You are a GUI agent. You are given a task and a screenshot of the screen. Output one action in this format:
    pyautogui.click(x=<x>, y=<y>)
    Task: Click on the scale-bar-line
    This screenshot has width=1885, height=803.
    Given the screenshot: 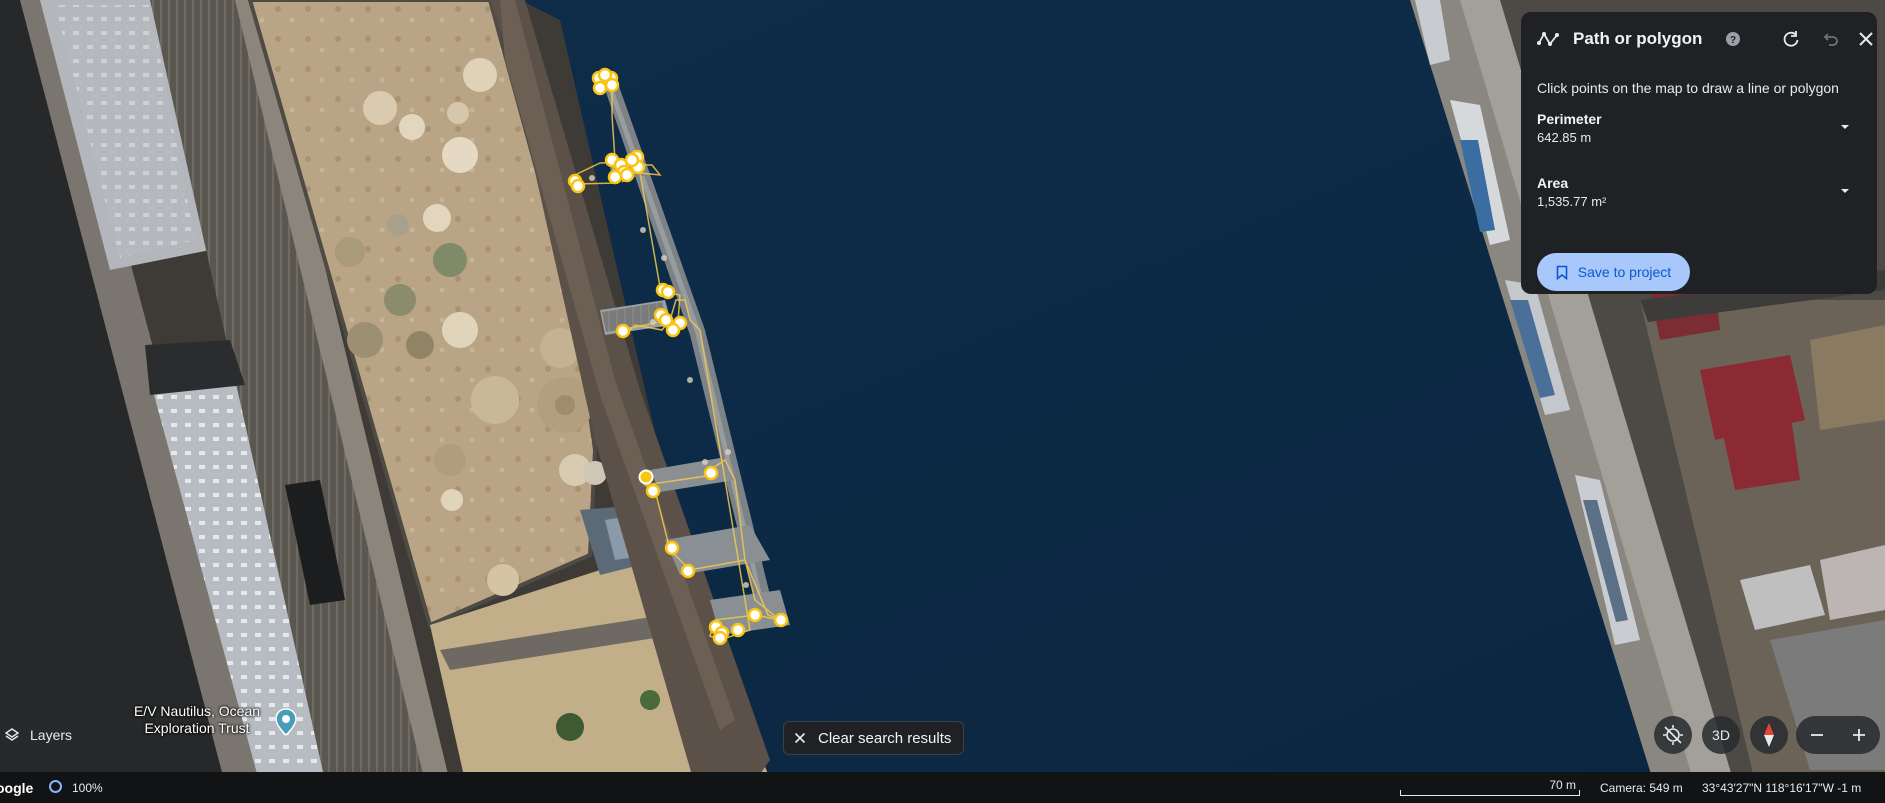 What is the action you would take?
    pyautogui.click(x=1490, y=793)
    